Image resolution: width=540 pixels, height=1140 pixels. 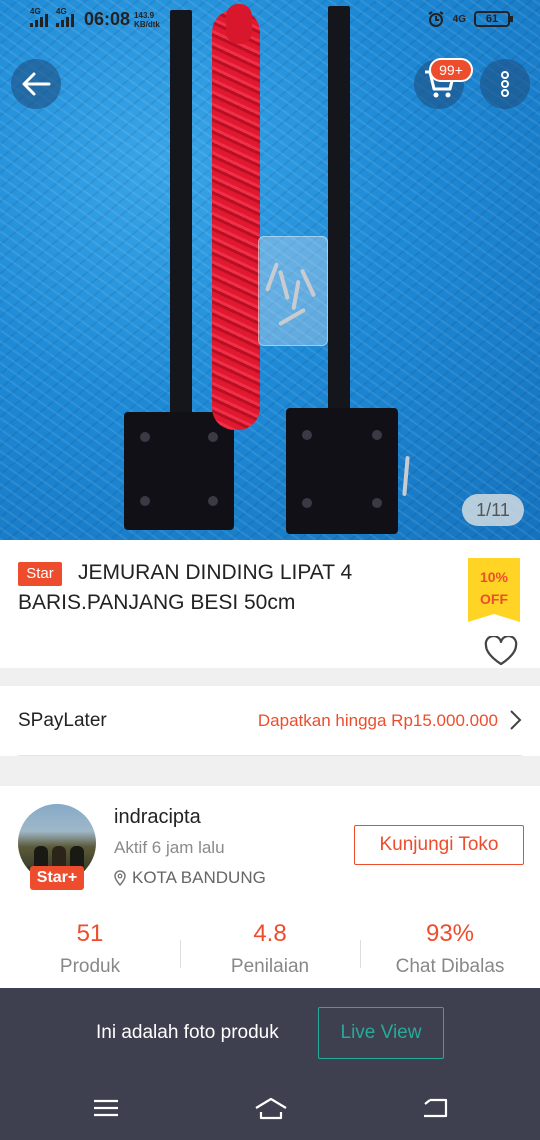 What do you see at coordinates (450, 953) in the screenshot?
I see `stat-chat-response: 93% Chat Dibalas` at bounding box center [450, 953].